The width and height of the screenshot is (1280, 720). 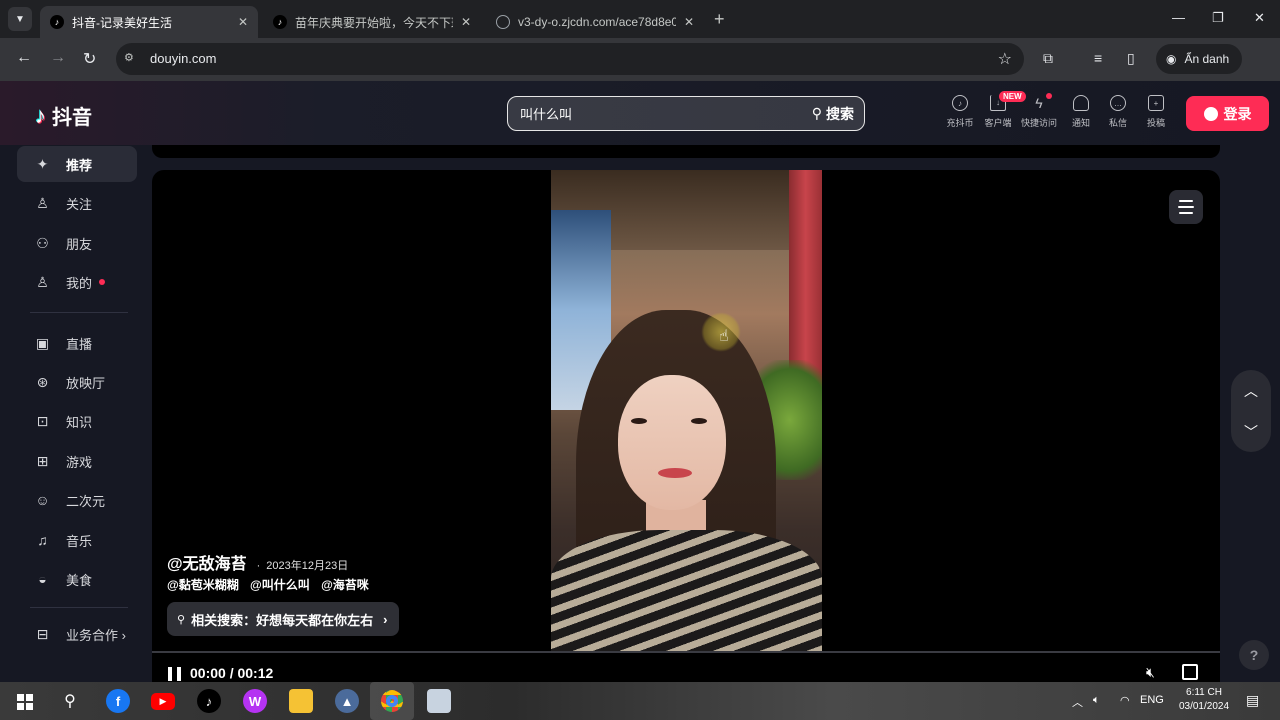 I want to click on action-messages: … 私信, so click(x=1118, y=112).